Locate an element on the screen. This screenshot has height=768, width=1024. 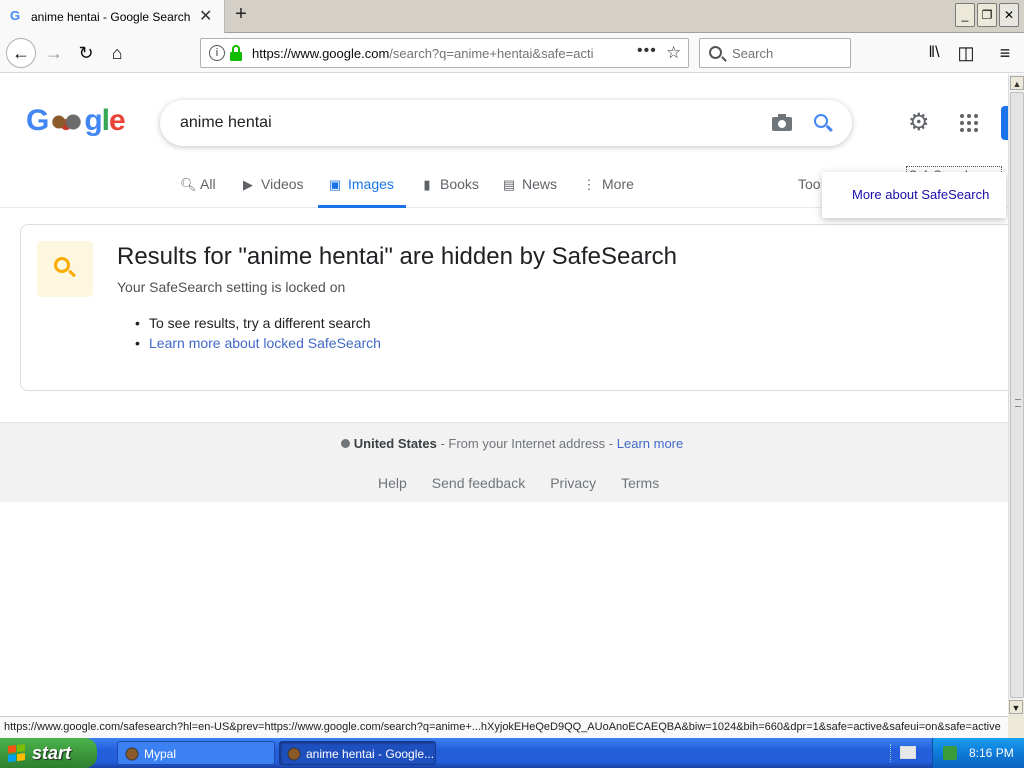
footer-links: Help Send feedback Privacy Terms is located at coordinates (531, 483).